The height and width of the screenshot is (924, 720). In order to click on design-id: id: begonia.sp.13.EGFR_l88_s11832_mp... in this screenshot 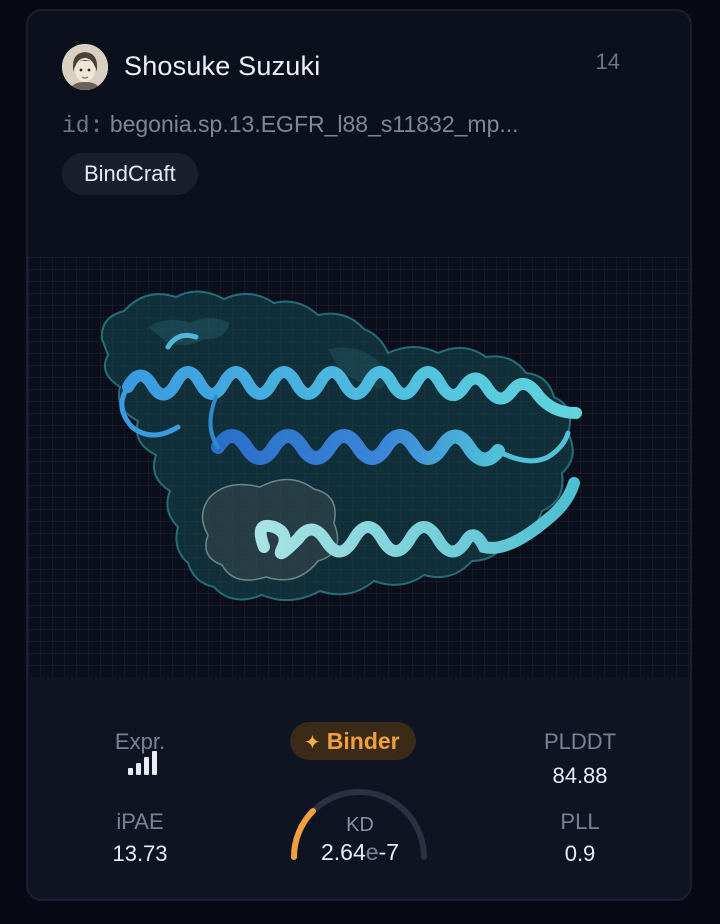, I will do `click(290, 125)`.